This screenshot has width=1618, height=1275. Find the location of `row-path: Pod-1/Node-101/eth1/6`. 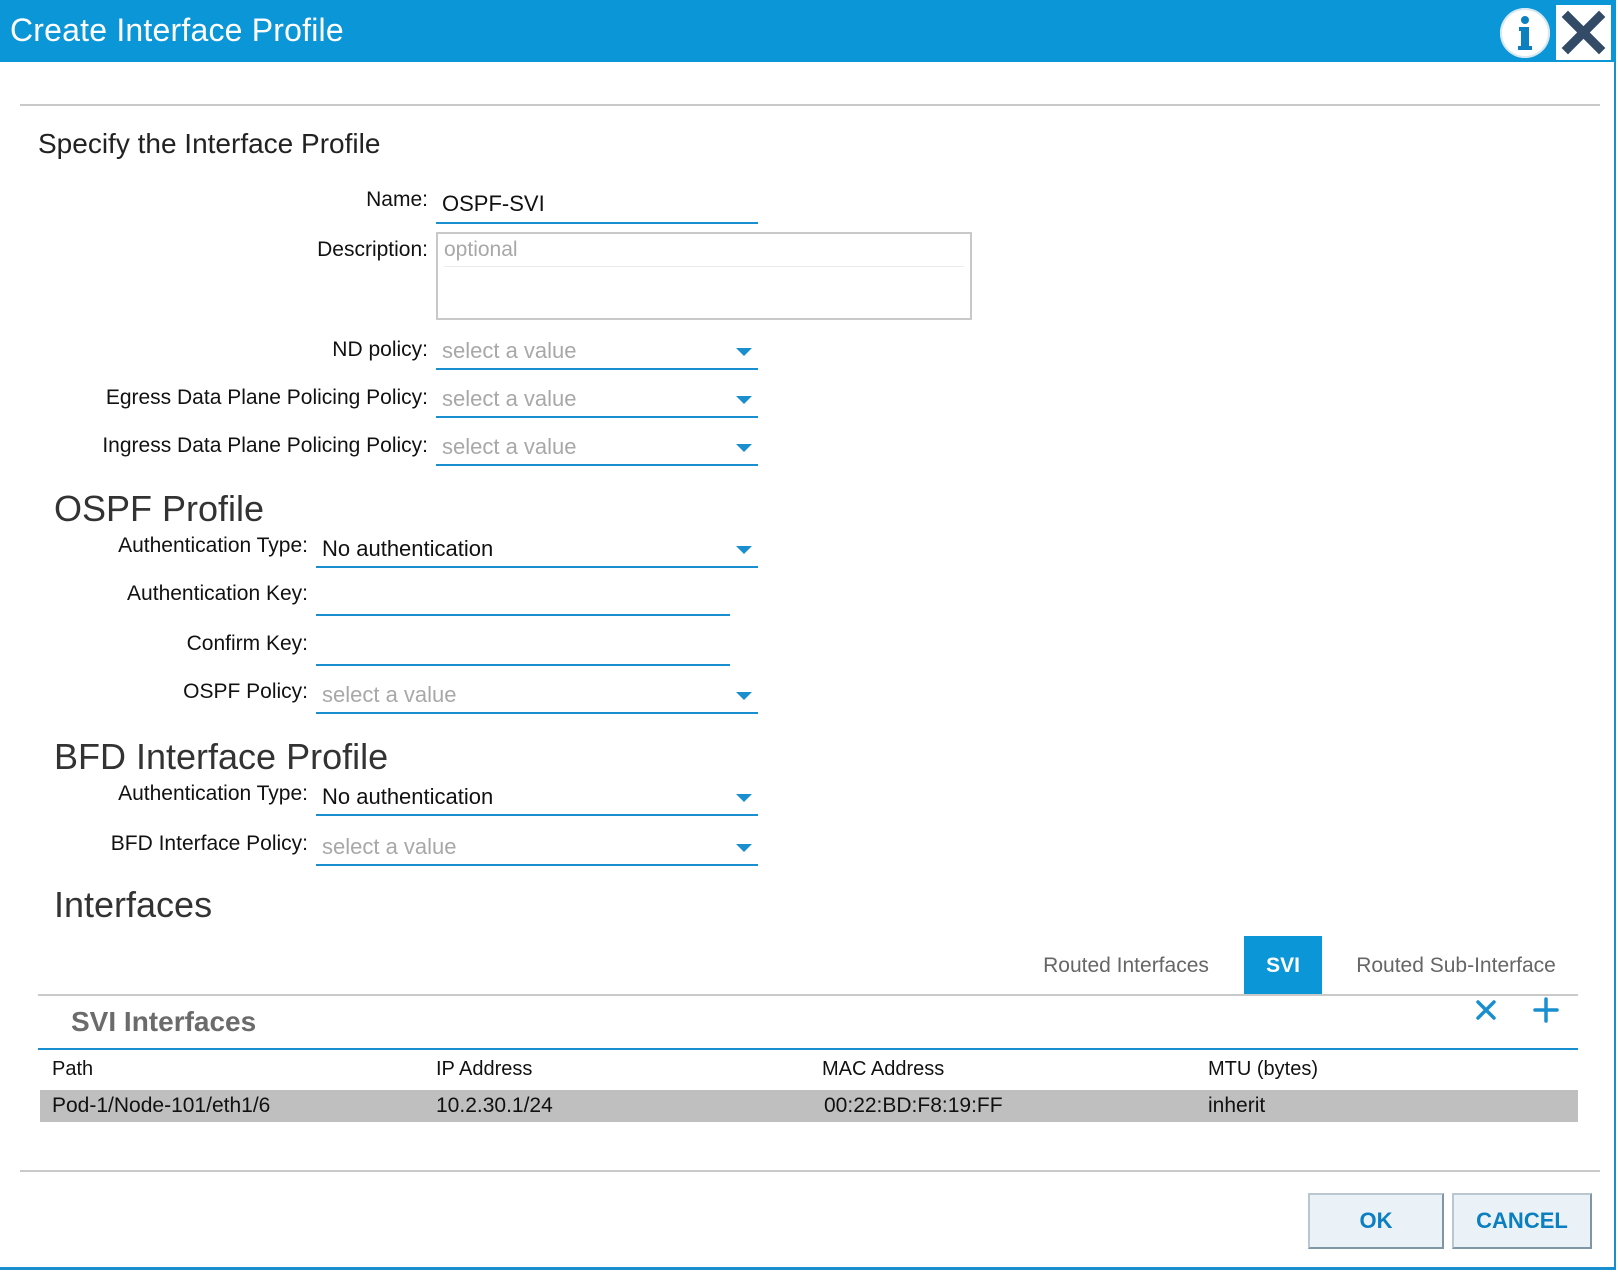

row-path: Pod-1/Node-101/eth1/6 is located at coordinates (161, 1105).